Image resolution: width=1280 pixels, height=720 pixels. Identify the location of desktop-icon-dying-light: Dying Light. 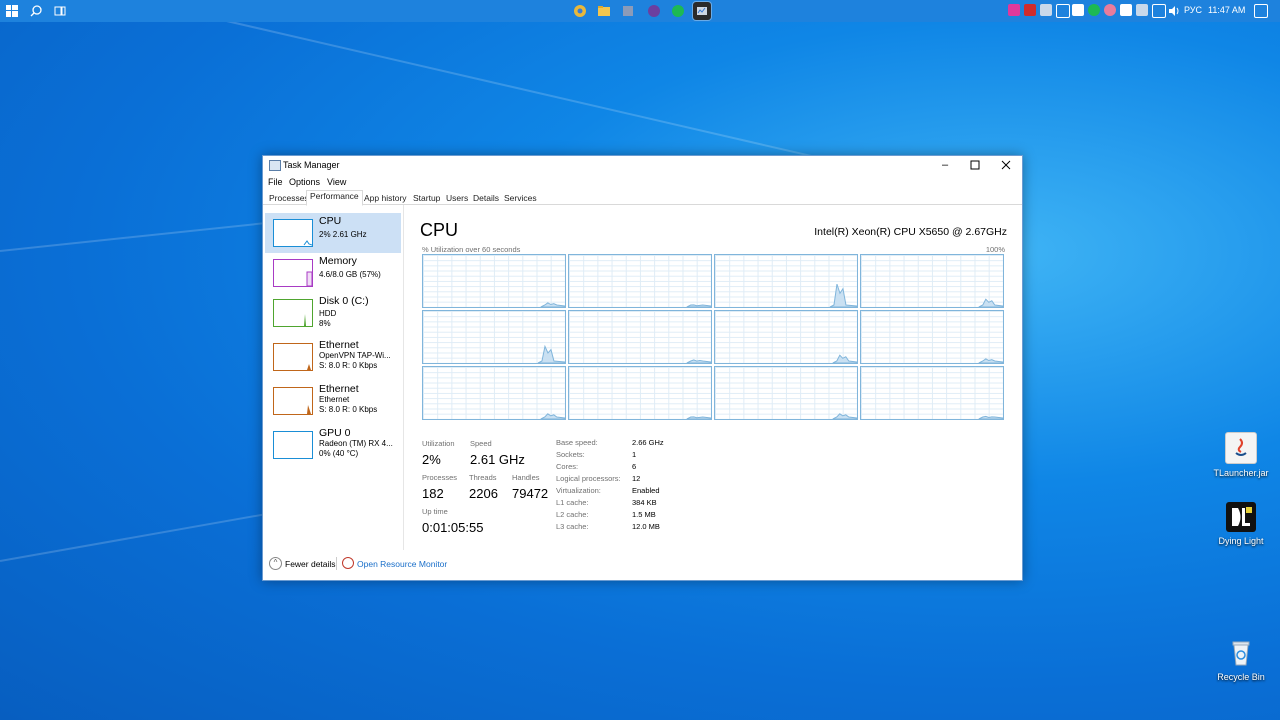
(1241, 524).